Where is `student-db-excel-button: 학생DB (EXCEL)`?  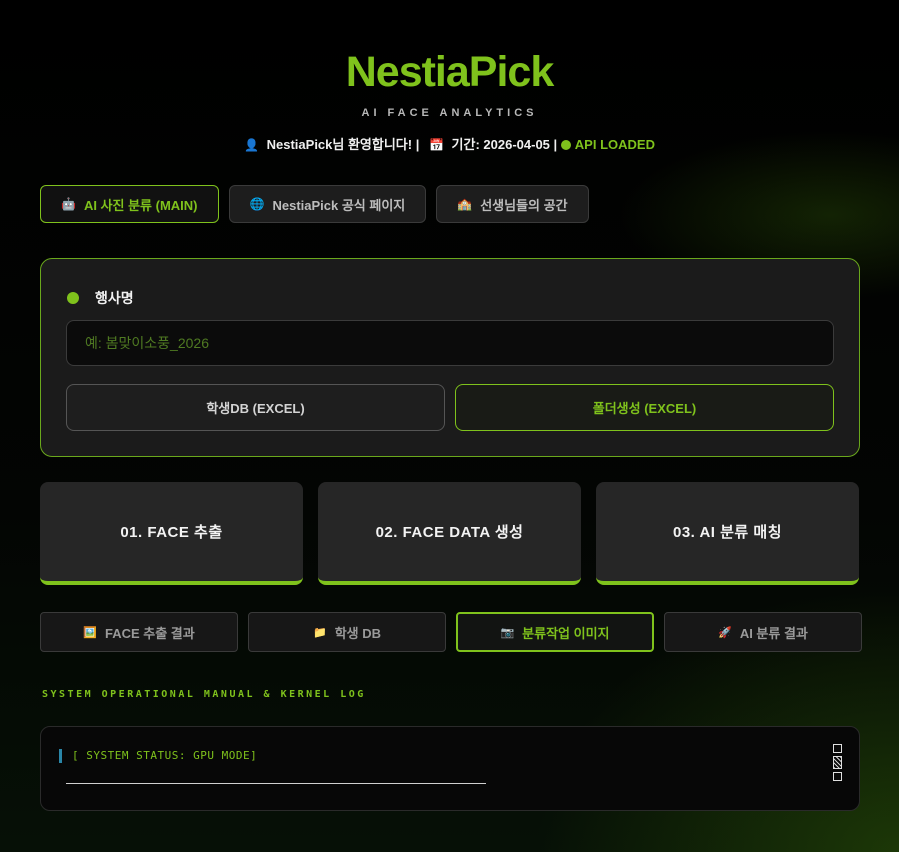 student-db-excel-button: 학생DB (EXCEL) is located at coordinates (255, 407).